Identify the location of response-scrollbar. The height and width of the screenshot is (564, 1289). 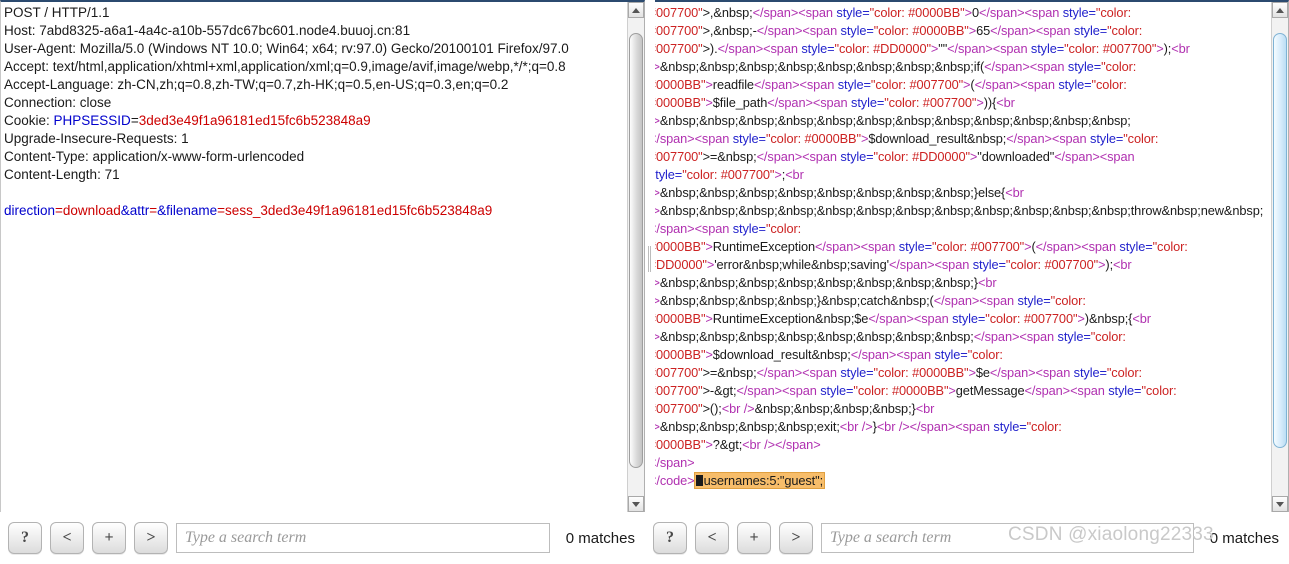
(1279, 257).